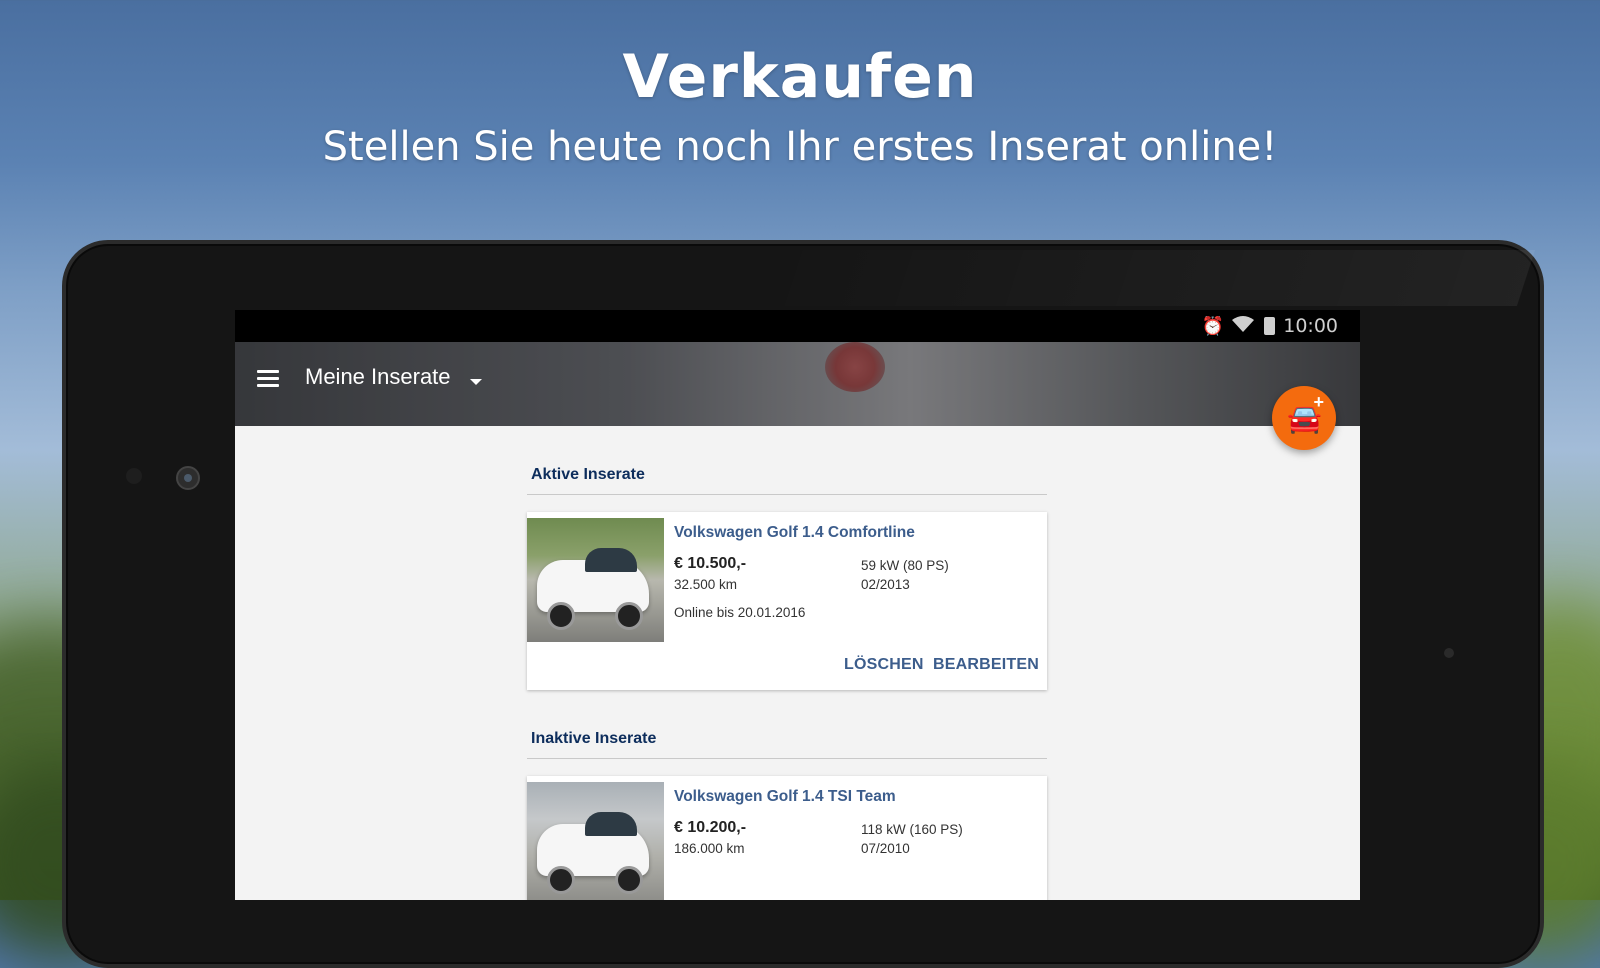 The width and height of the screenshot is (1600, 968). Describe the element at coordinates (134, 476) in the screenshot. I see `proximity-sensor` at that location.